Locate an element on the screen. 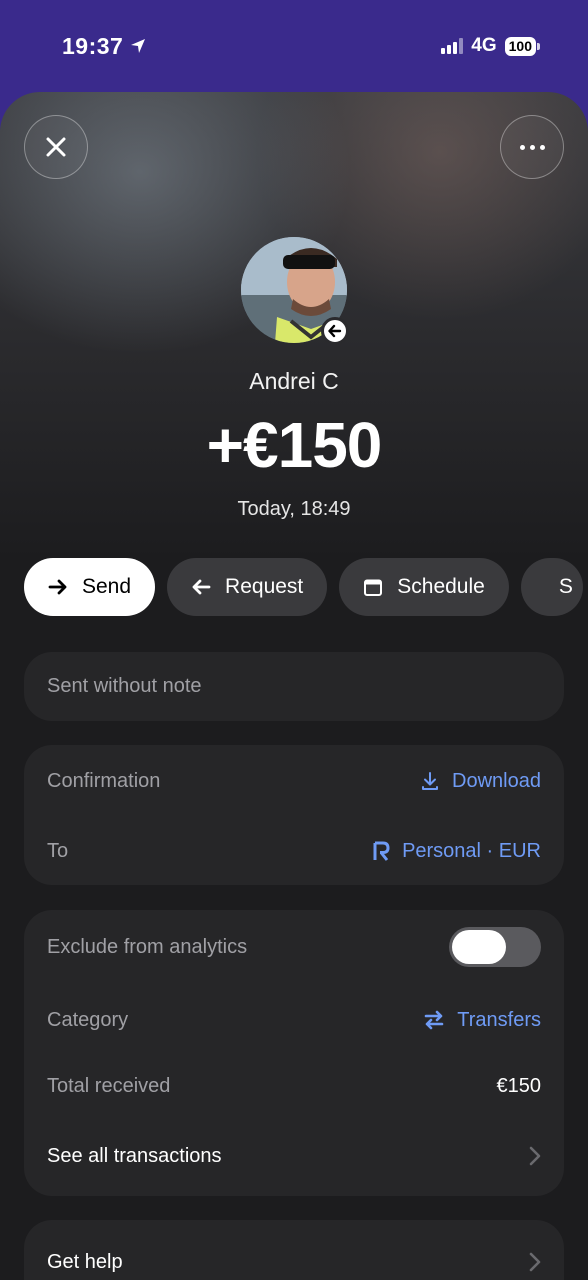 Image resolution: width=588 pixels, height=1280 pixels. get-help-row: Get help is located at coordinates (294, 1250).